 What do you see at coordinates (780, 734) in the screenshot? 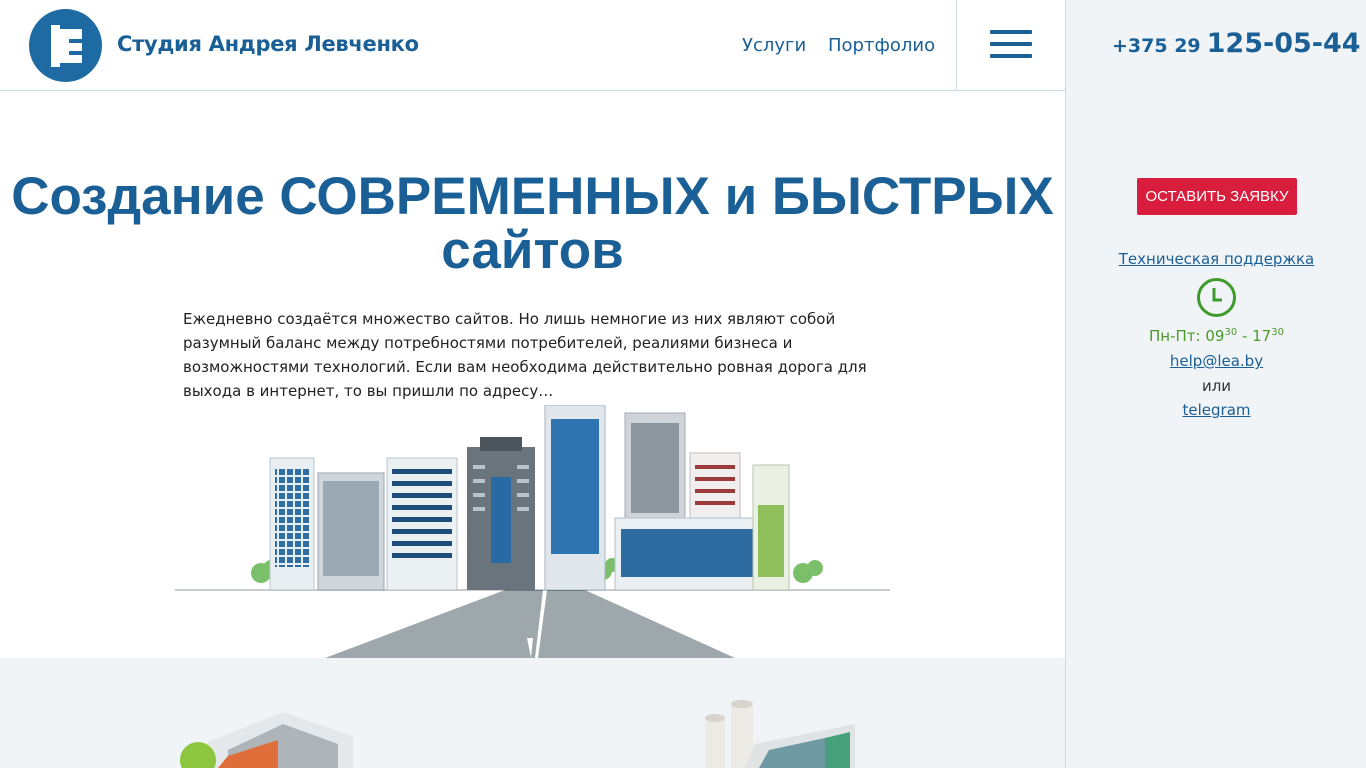
I see `factory-illustration` at bounding box center [780, 734].